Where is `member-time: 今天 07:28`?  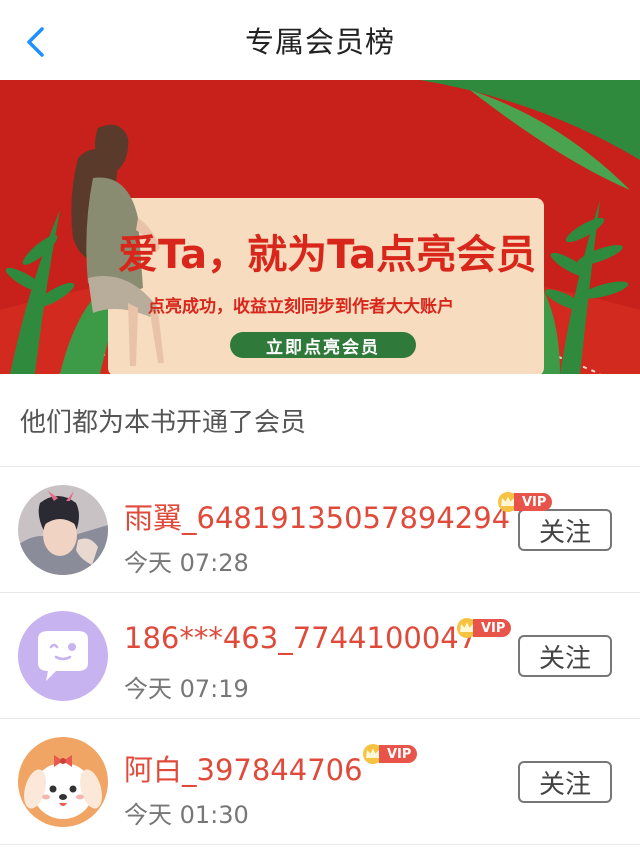 member-time: 今天 07:28 is located at coordinates (186, 563).